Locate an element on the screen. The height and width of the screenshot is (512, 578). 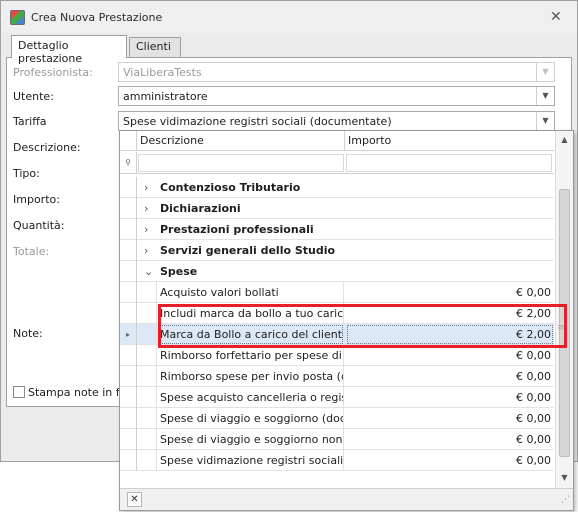
column-header-importo: Importo is located at coordinates (450, 141).